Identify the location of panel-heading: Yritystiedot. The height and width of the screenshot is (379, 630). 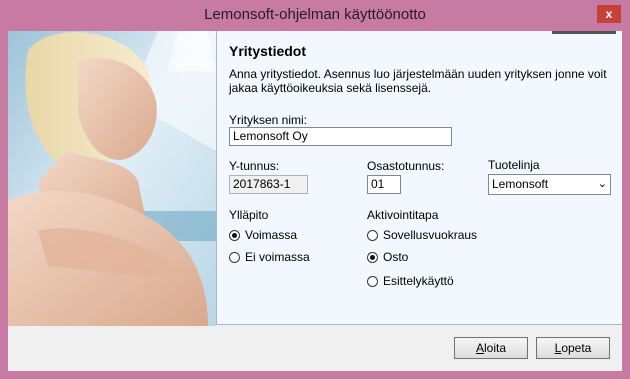
(268, 51).